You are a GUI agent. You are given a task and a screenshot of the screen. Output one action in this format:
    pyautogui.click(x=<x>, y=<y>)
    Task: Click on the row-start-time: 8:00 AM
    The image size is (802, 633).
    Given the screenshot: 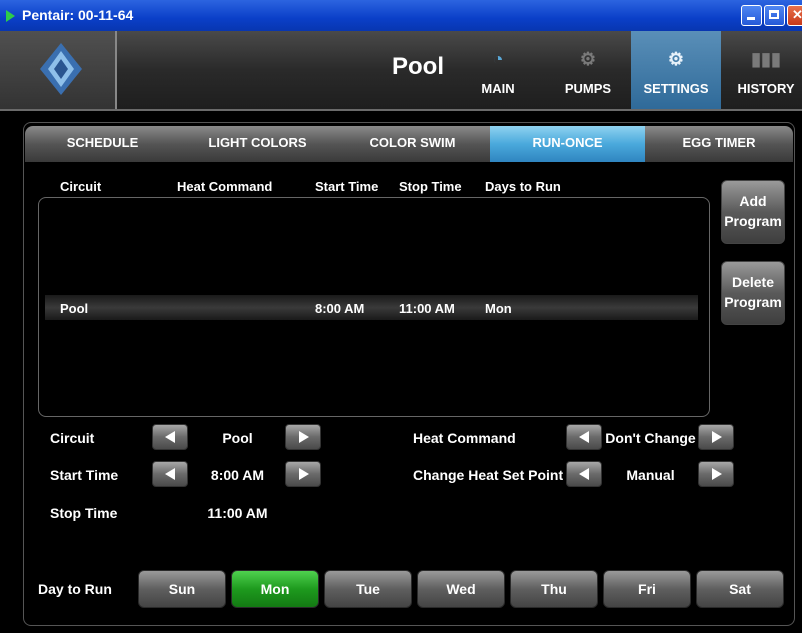 What is the action you would take?
    pyautogui.click(x=340, y=308)
    